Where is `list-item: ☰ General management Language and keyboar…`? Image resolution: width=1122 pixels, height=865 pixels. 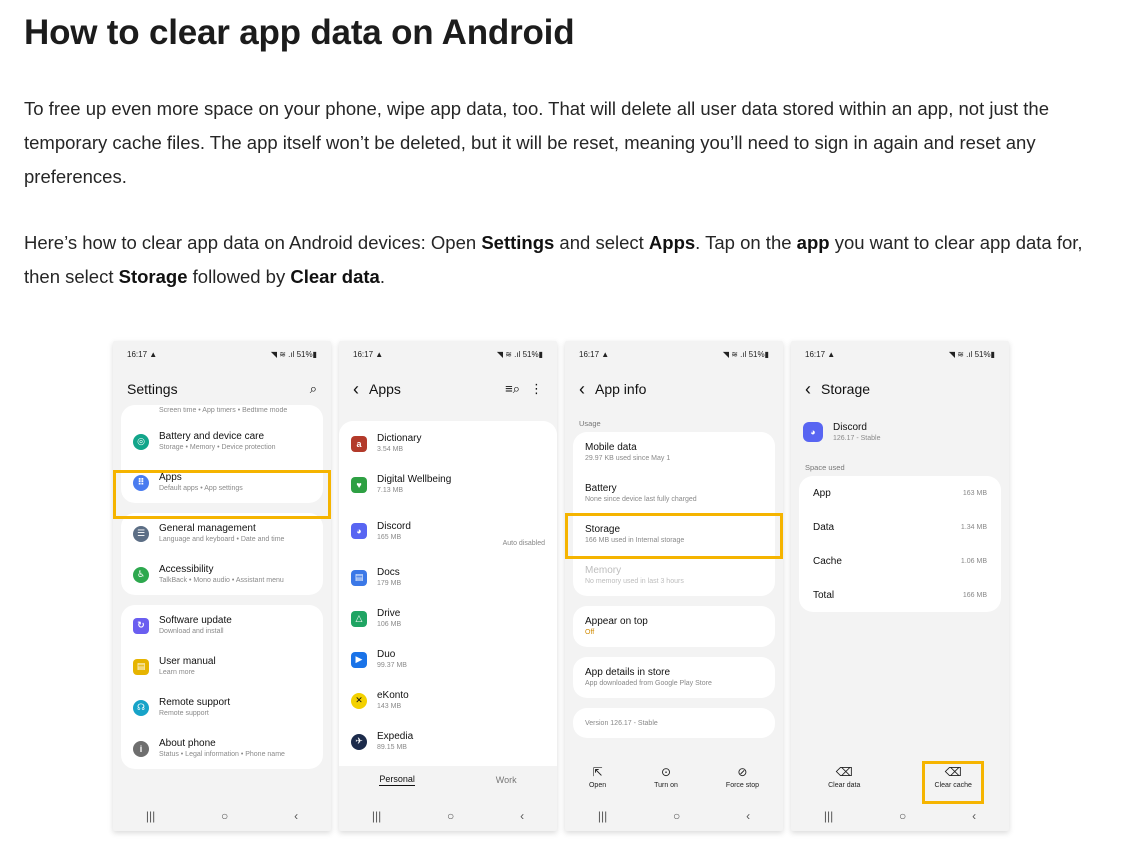 list-item: ☰ General management Language and keyboar… is located at coordinates (222, 533).